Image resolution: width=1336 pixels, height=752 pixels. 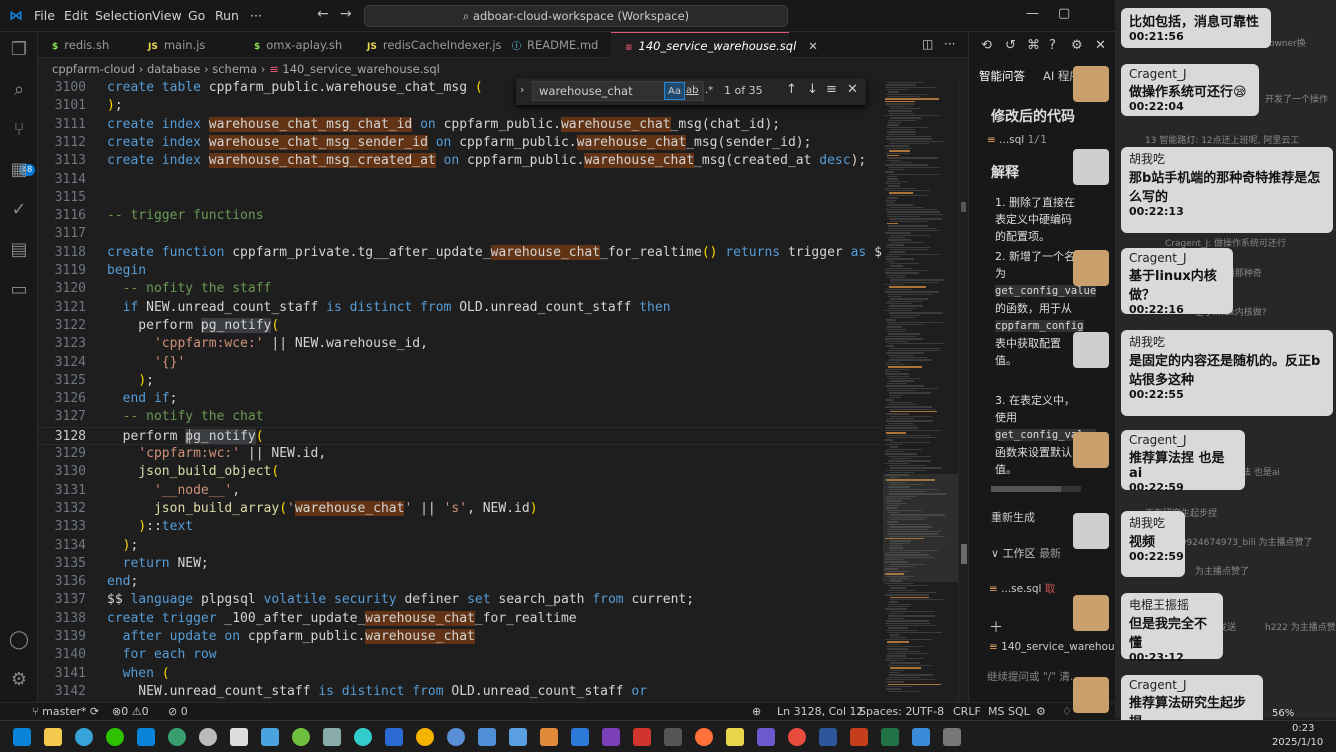 I want to click on add-icon: ＋, so click(x=996, y=627).